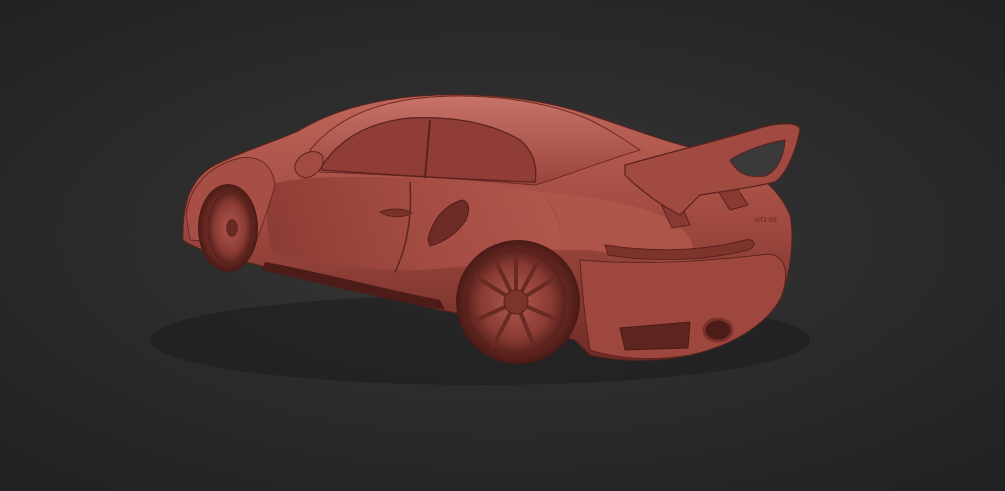  Describe the element at coordinates (518, 302) in the screenshot. I see `rear-wheel` at that location.